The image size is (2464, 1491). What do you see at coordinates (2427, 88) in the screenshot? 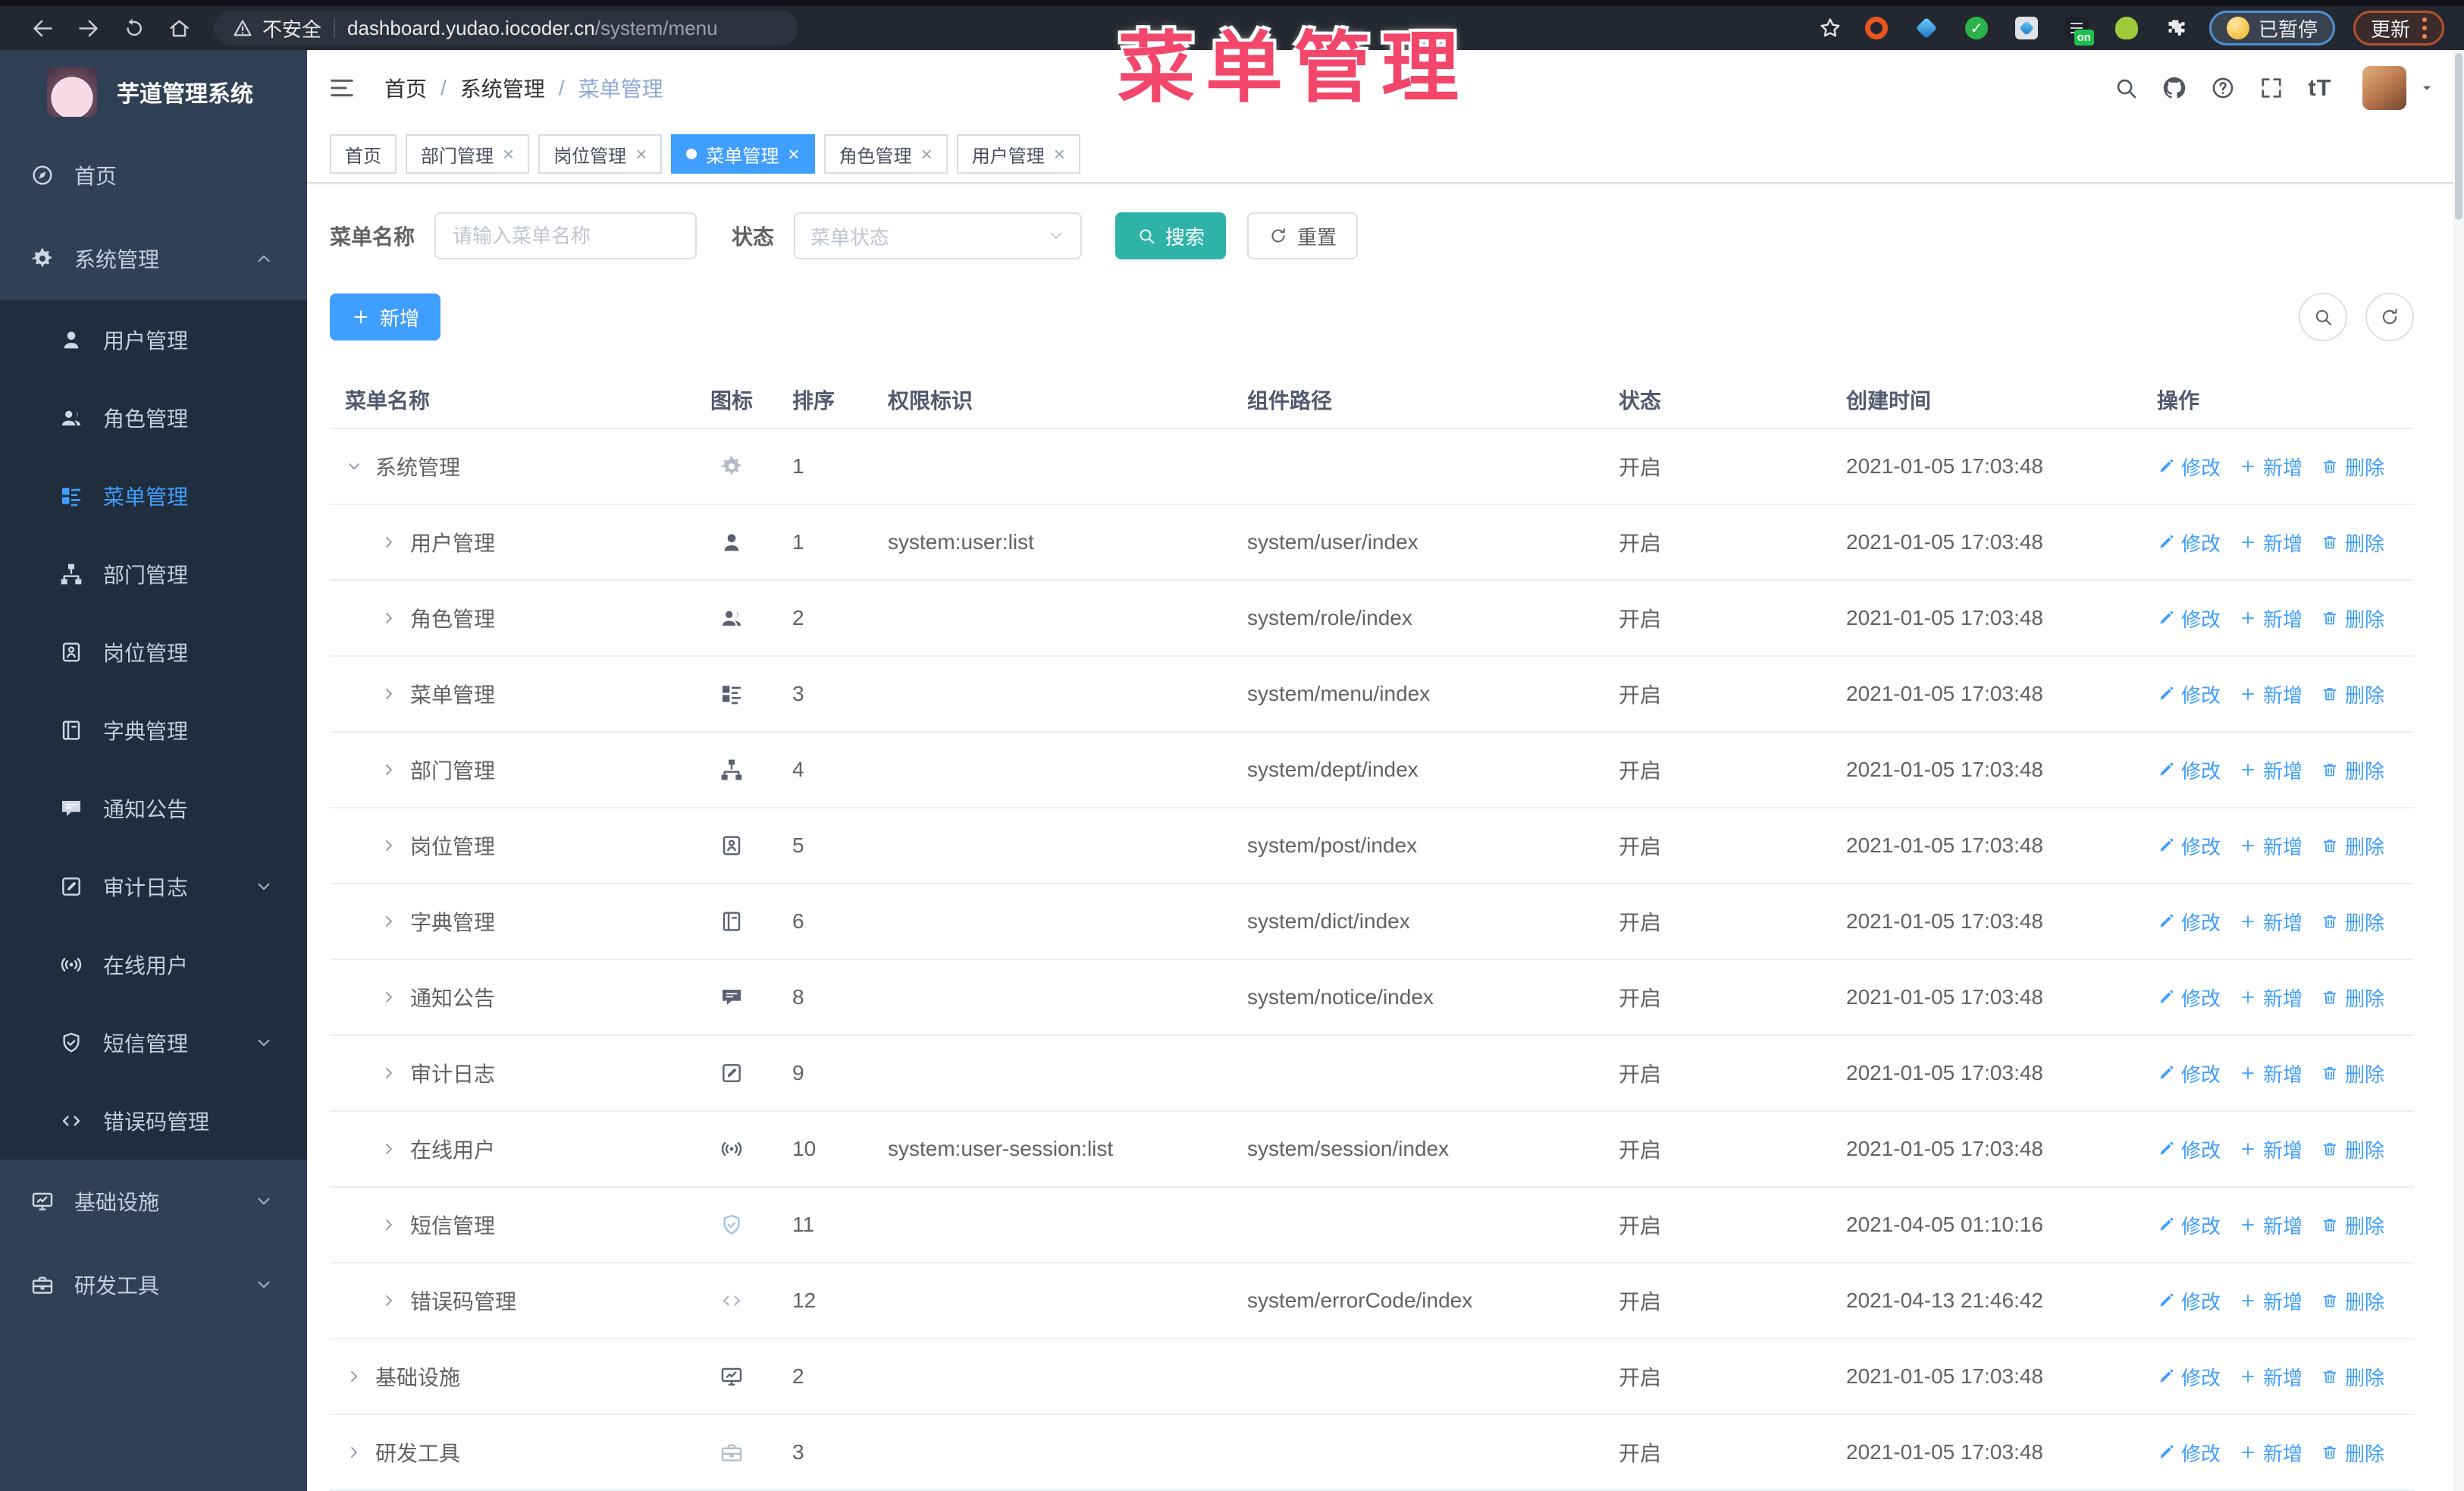
I see `avatar-caret-down-icon` at bounding box center [2427, 88].